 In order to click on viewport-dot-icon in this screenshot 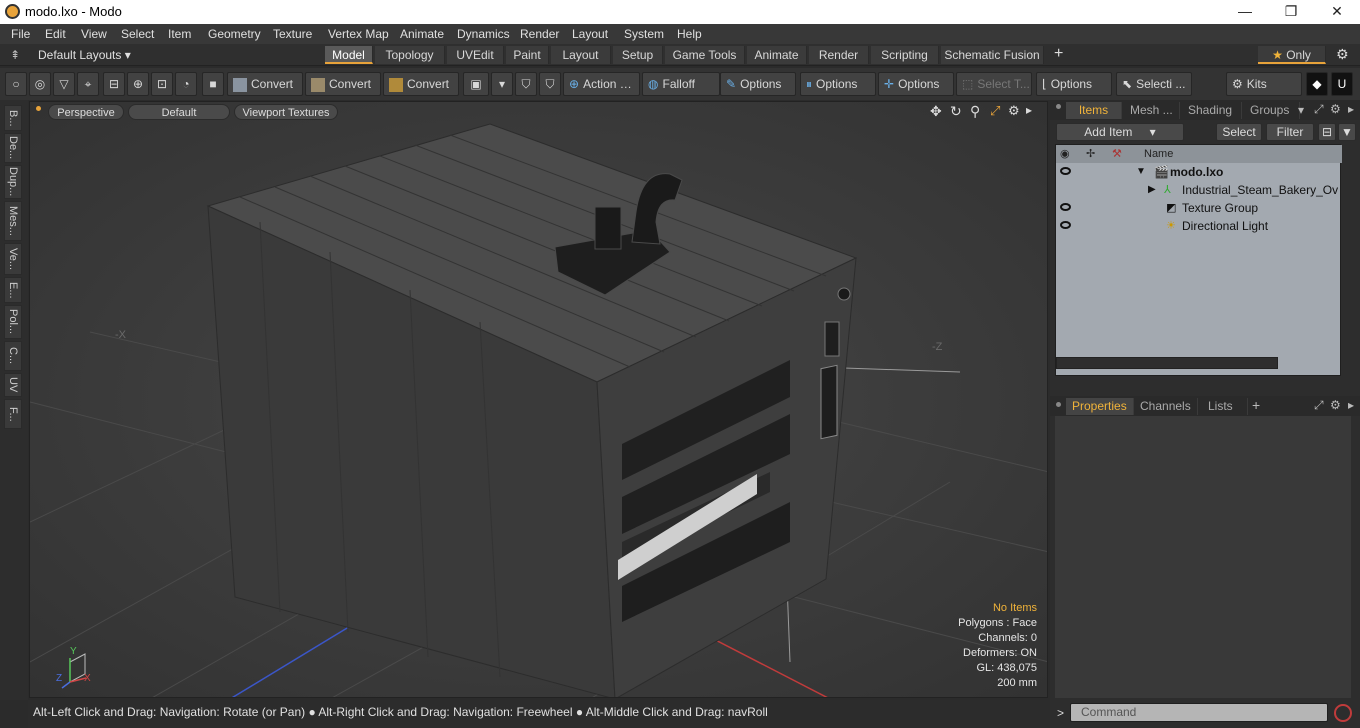, I will do `click(38, 108)`.